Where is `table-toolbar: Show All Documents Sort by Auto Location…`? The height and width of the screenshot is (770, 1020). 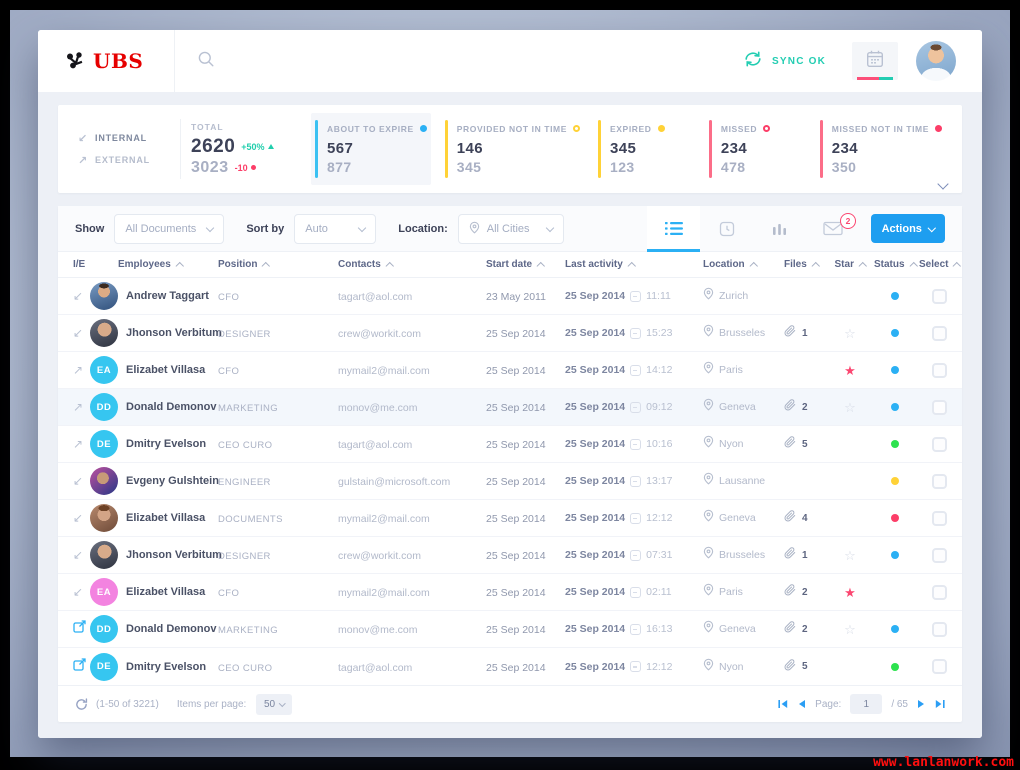
table-toolbar: Show All Documents Sort by Auto Location… is located at coordinates (510, 229).